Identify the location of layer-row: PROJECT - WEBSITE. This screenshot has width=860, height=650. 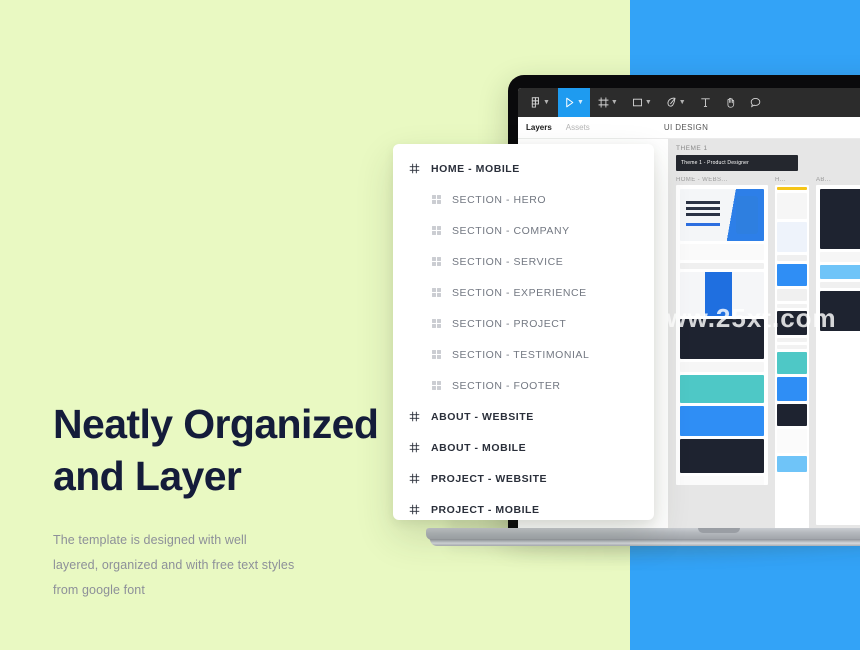
(523, 478).